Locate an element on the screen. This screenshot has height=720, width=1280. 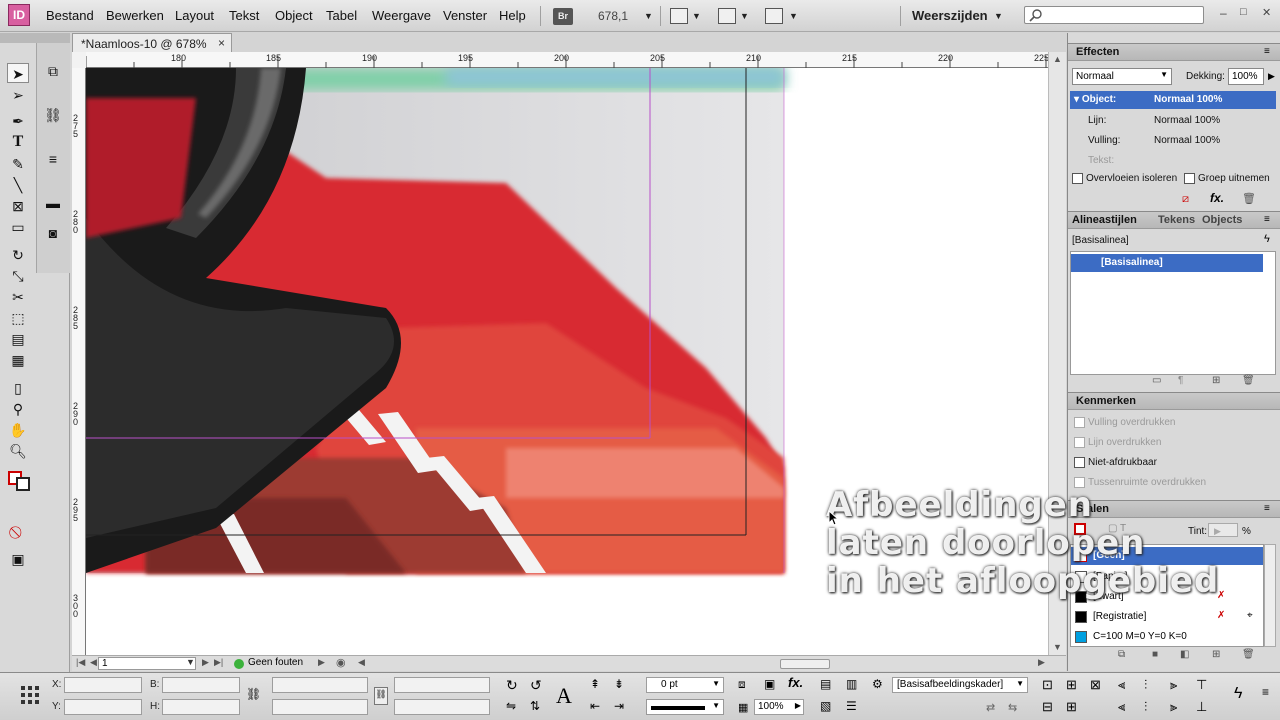
effects-object-row: ▾ Object: Normaal 100% is located at coordinates (1173, 100).